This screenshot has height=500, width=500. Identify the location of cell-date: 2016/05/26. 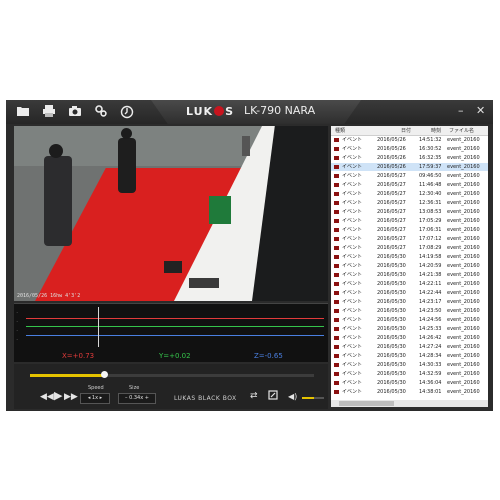
(391, 149).